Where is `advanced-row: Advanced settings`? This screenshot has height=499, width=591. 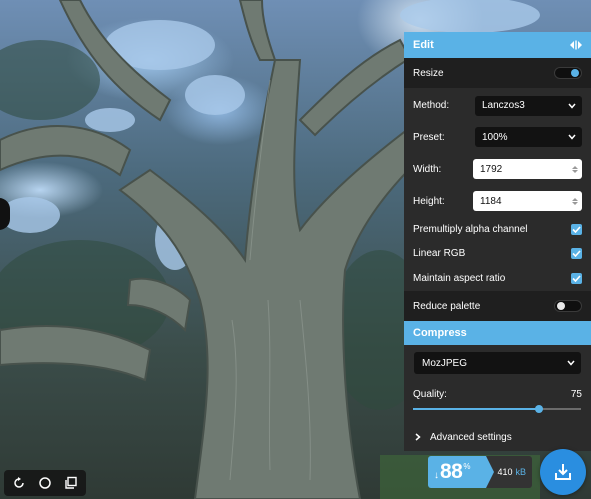 advanced-row: Advanced settings is located at coordinates (497, 437).